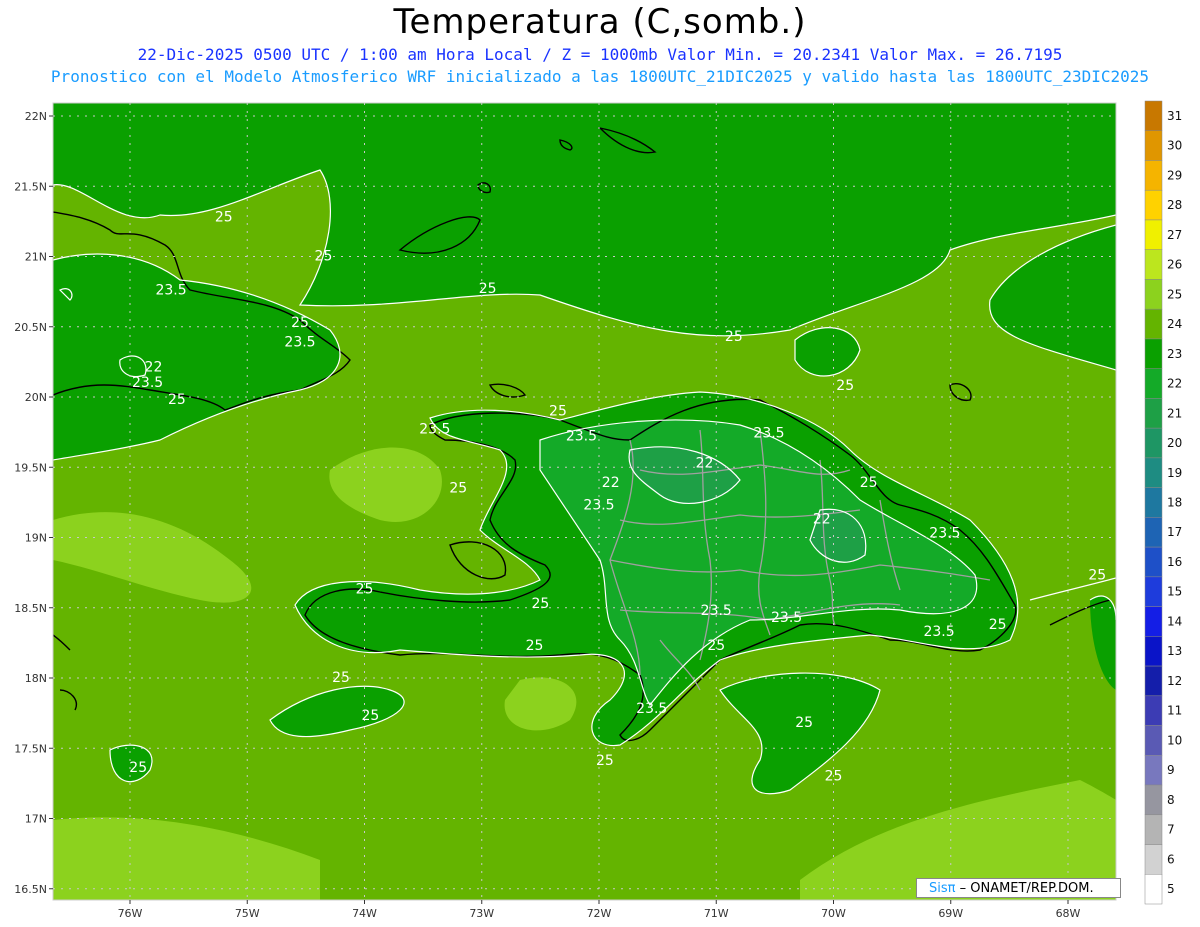  I want to click on lat-tick-label: 17.5N, so click(30, 748).